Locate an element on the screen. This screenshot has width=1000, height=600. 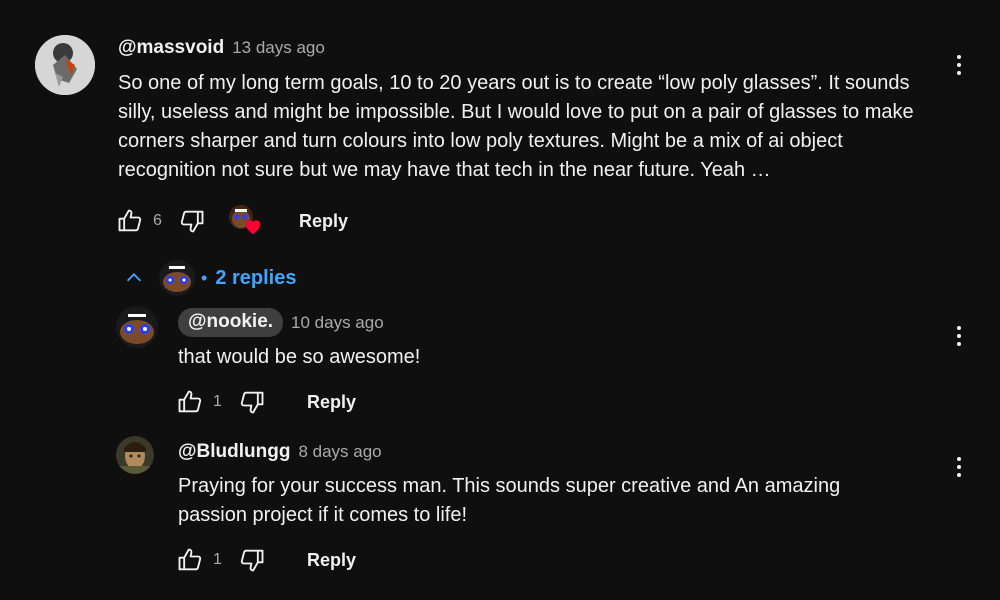
creator-heart is located at coordinates (247, 221).